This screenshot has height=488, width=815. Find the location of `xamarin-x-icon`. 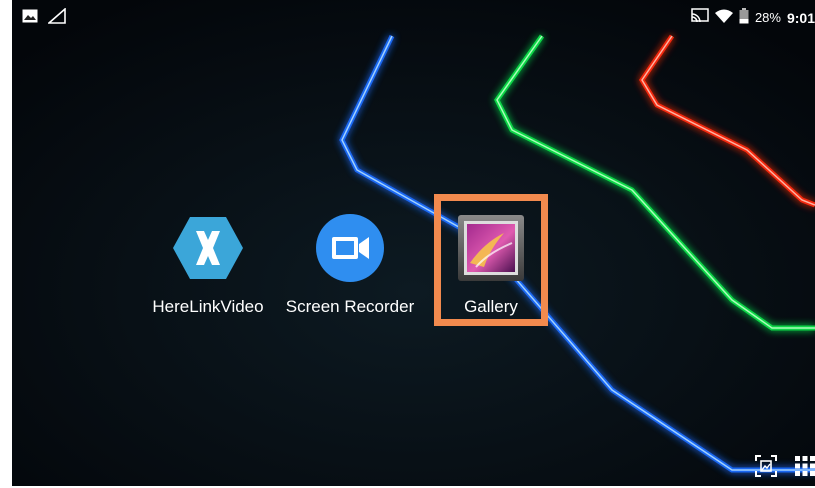

xamarin-x-icon is located at coordinates (208, 248).